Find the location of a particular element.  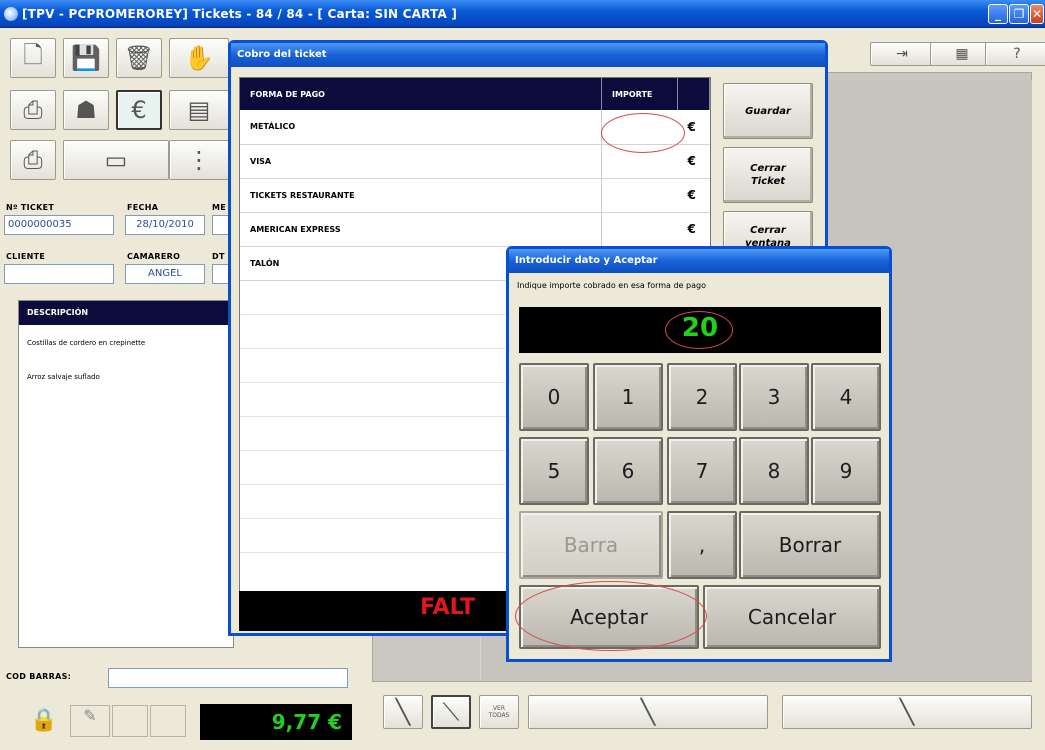

exit-icon: ⇥ is located at coordinates (902, 54).